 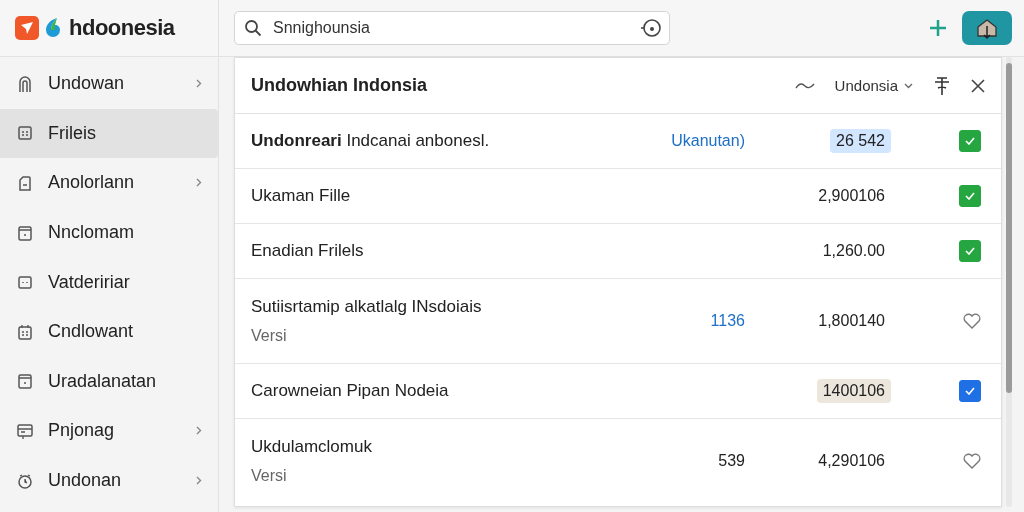 I want to click on add-button, so click(x=938, y=28).